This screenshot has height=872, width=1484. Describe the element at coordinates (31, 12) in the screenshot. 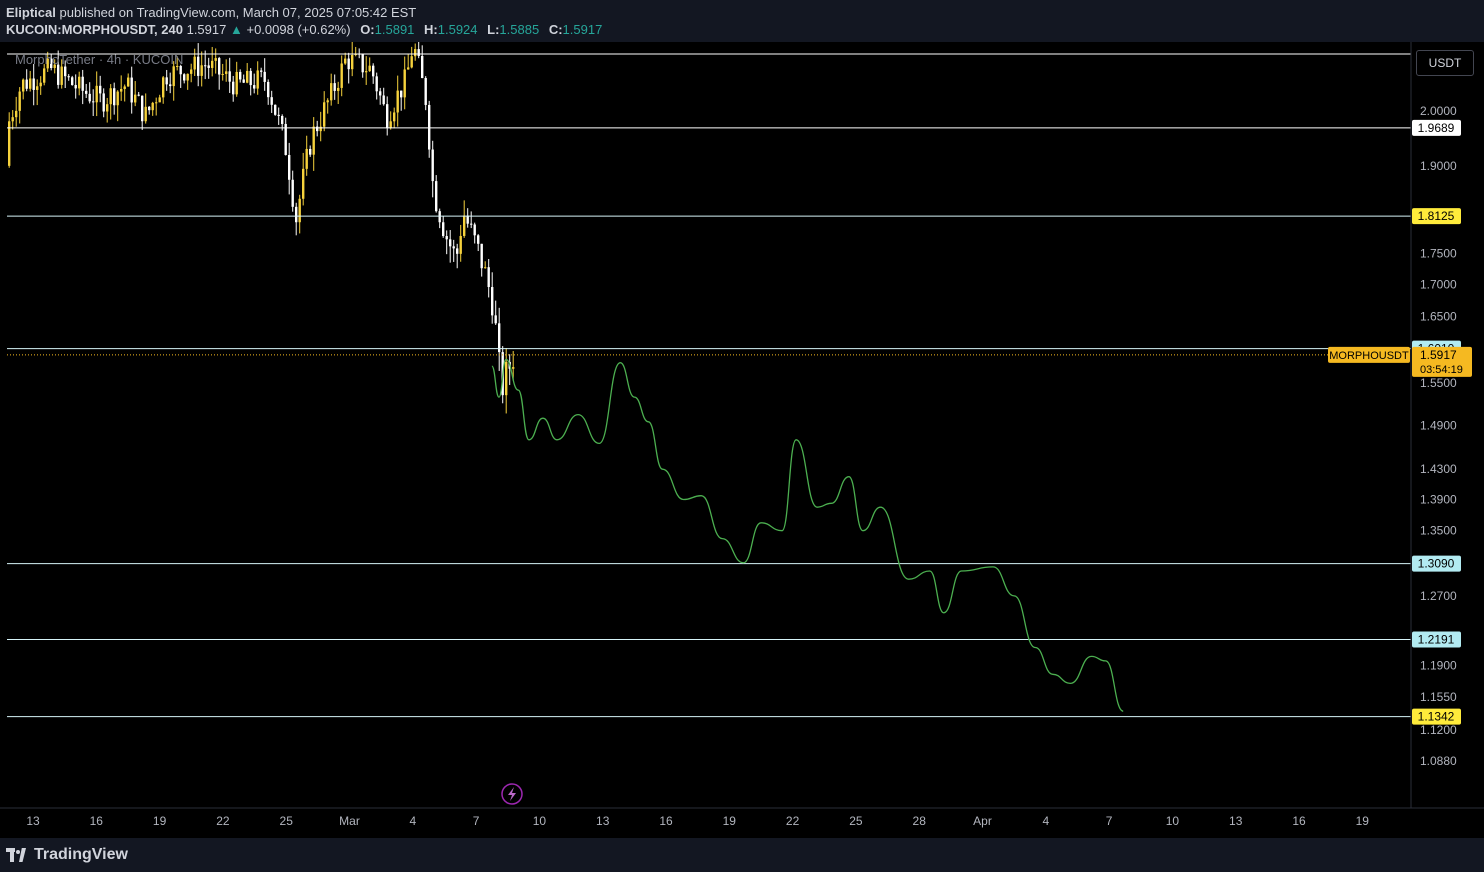

I see `author-name: Eliptical` at that location.